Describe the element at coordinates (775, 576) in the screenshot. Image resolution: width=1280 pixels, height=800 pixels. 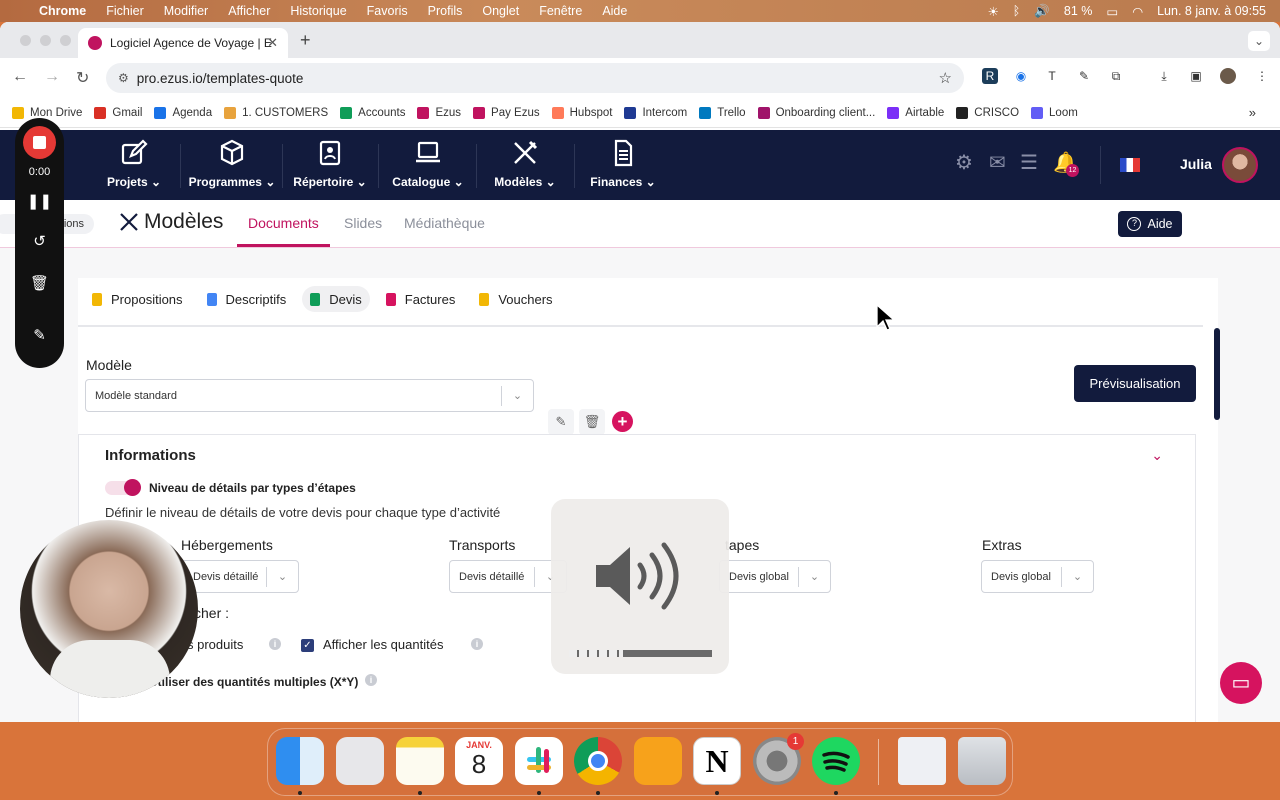
I see `etapes-select: Devis global ⌄` at that location.